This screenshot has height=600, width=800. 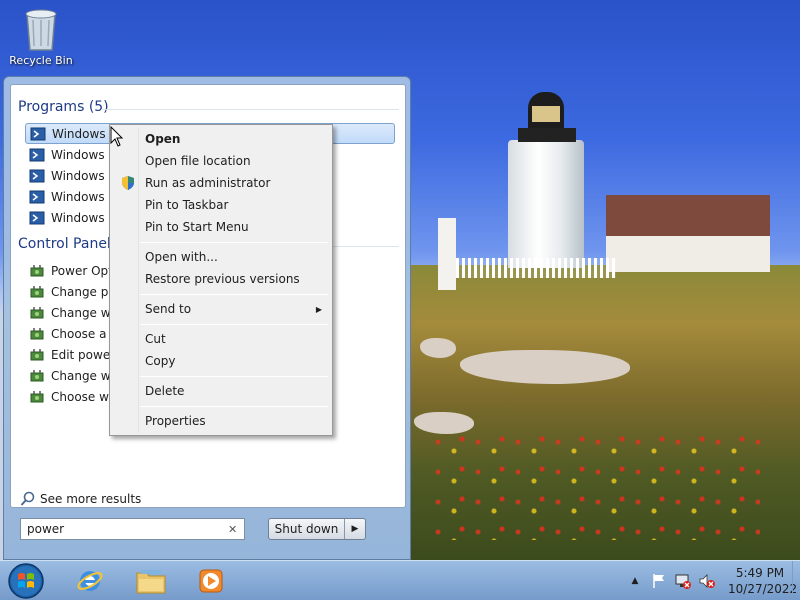 I want to click on clock-time: 5:49 PM, so click(x=760, y=573).